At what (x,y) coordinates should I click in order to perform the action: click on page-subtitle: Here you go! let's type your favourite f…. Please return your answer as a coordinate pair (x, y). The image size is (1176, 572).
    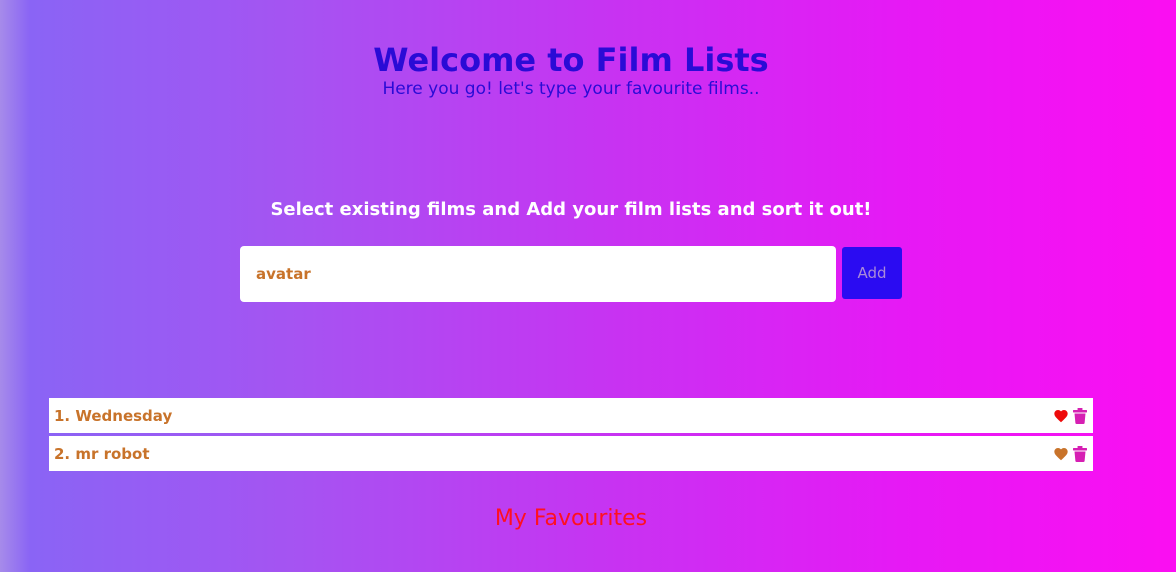
    Looking at the image, I should click on (571, 89).